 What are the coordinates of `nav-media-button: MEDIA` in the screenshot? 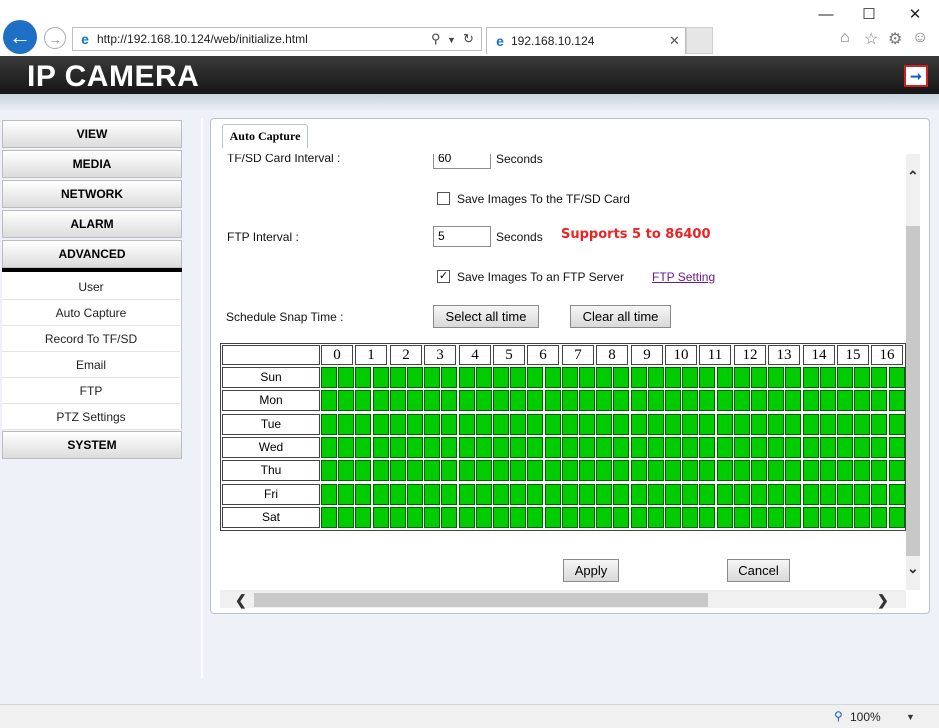 It's located at (92, 164).